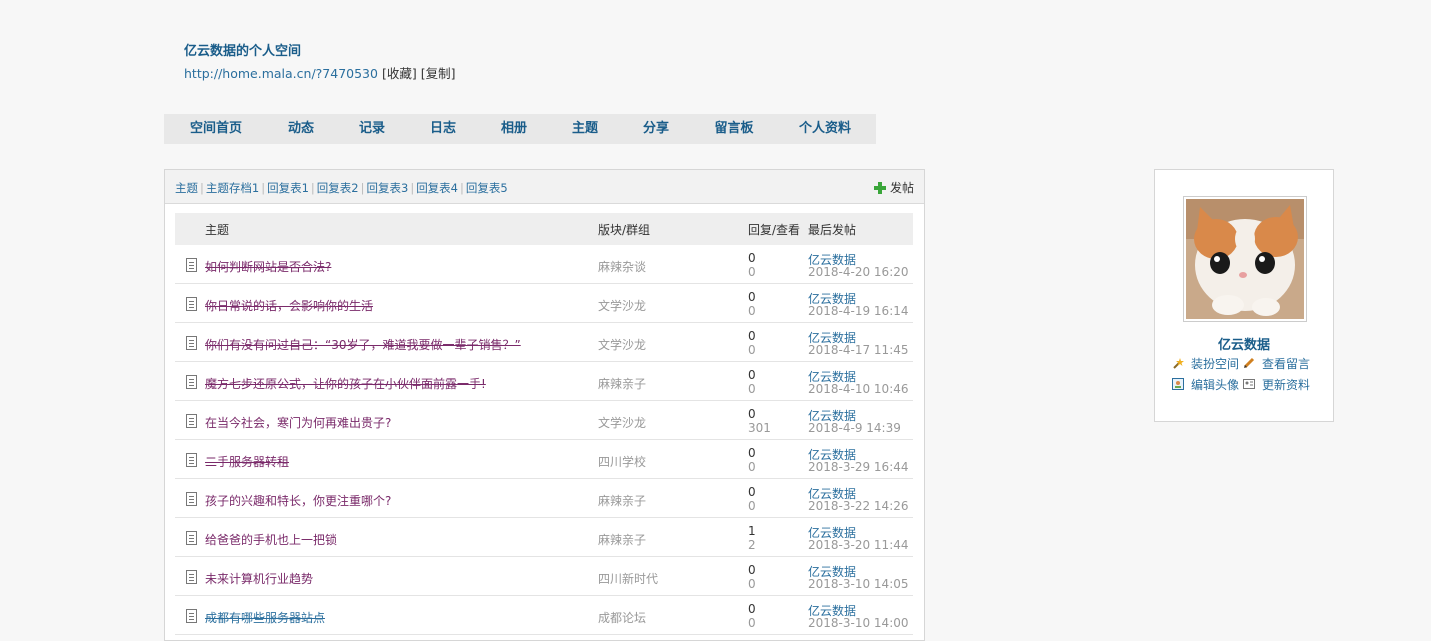 The image size is (1431, 641). What do you see at coordinates (247, 461) in the screenshot?
I see `thread-title-link: 二手服务器转租` at bounding box center [247, 461].